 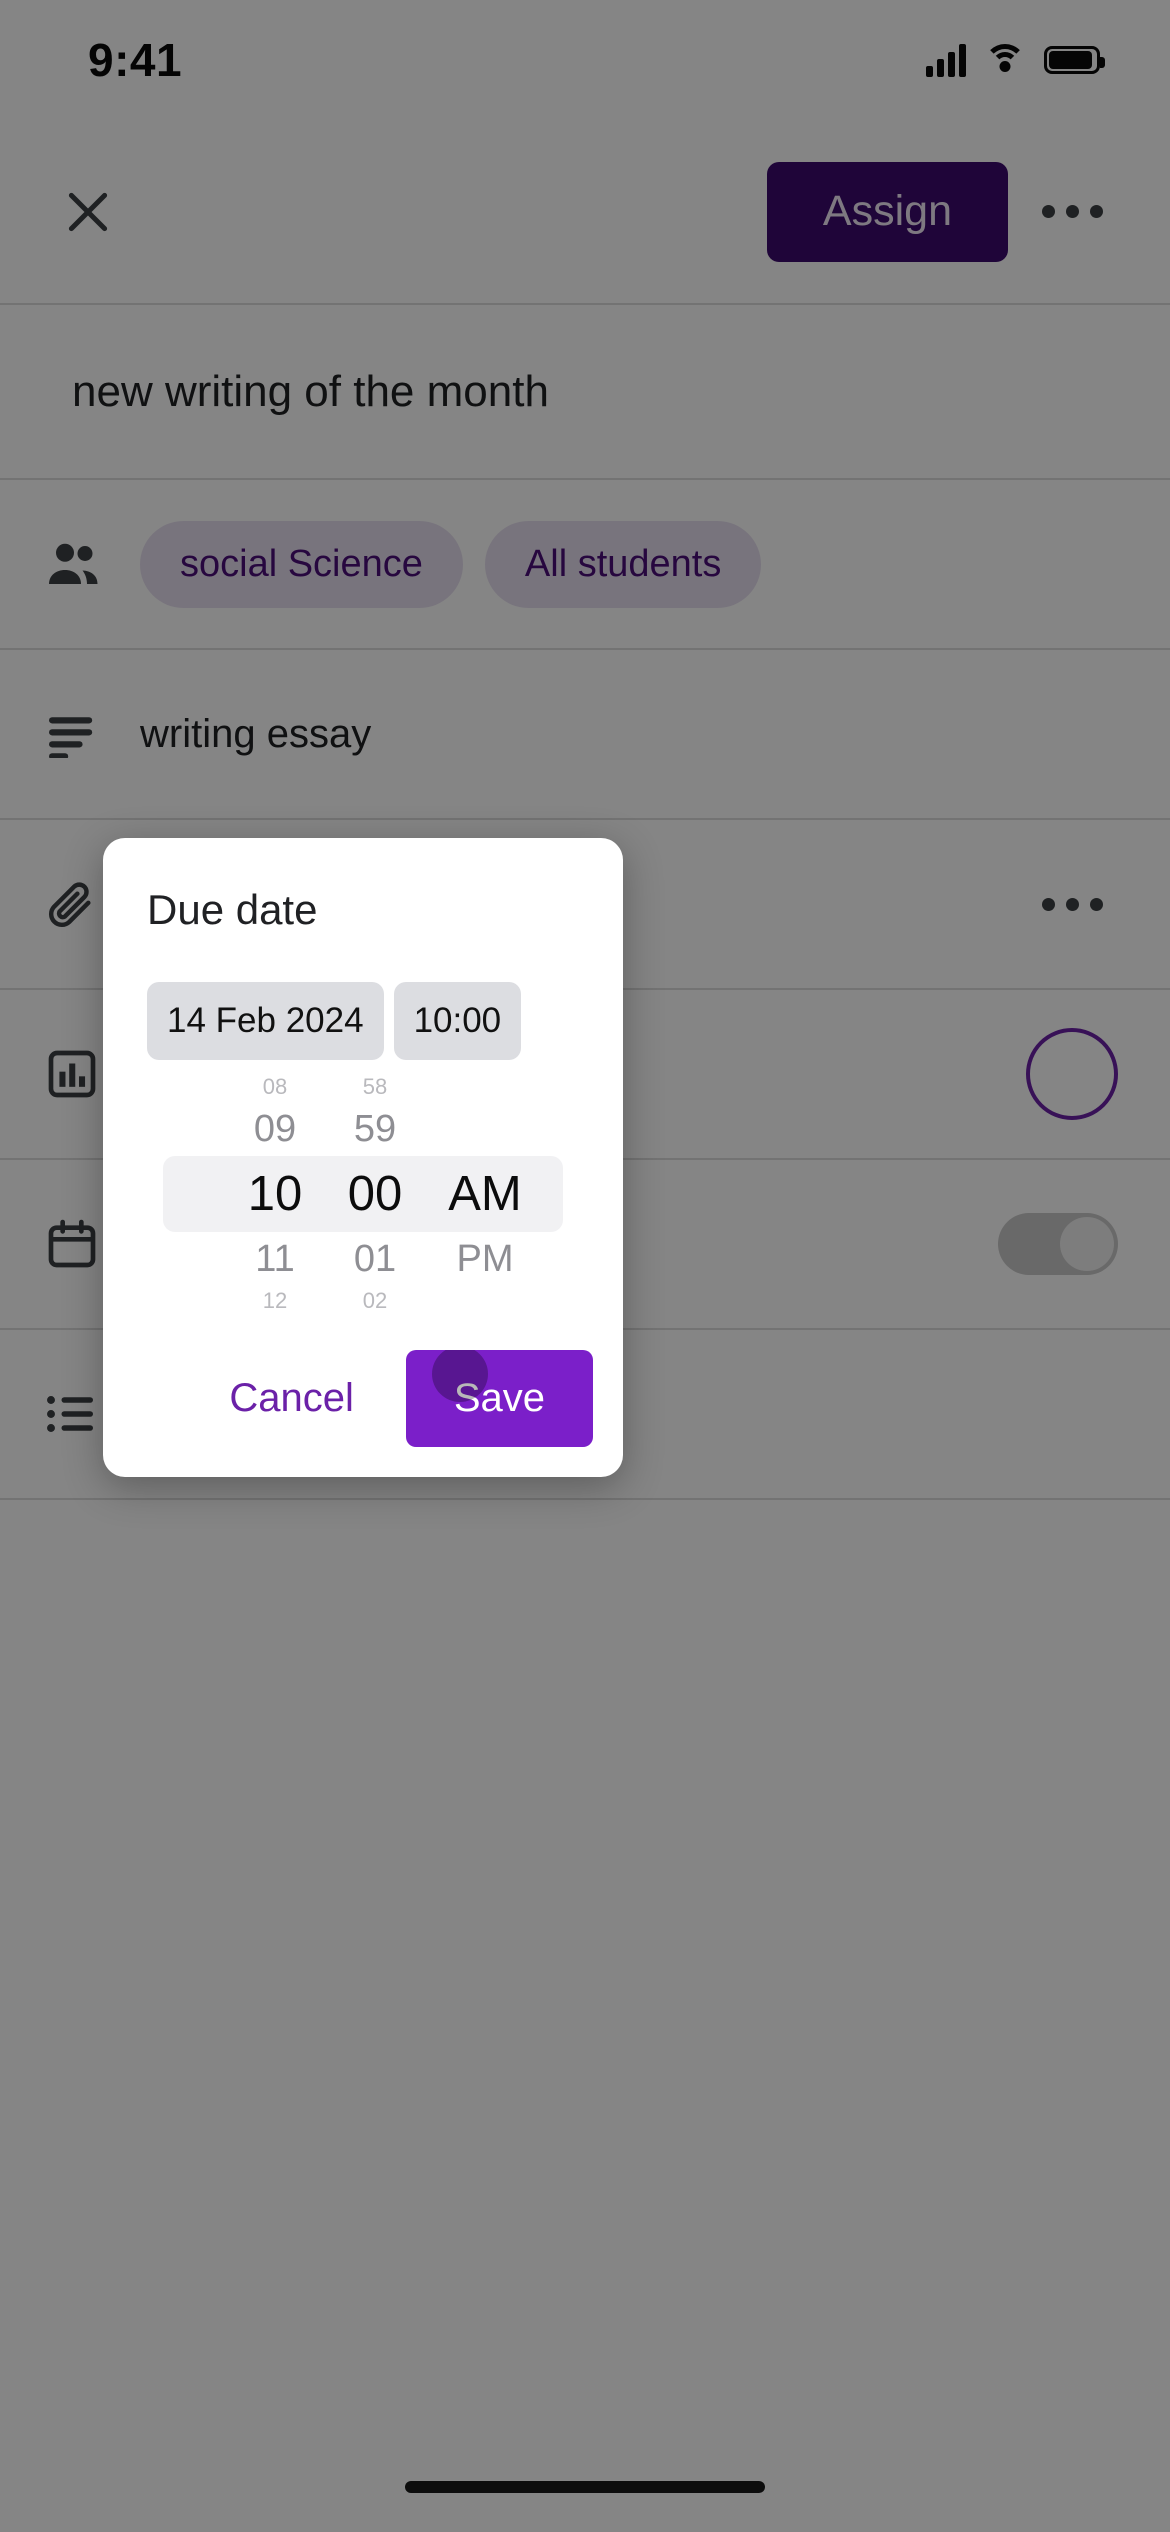 I want to click on meridiem-wheel: AM PM, so click(x=485, y=1194).